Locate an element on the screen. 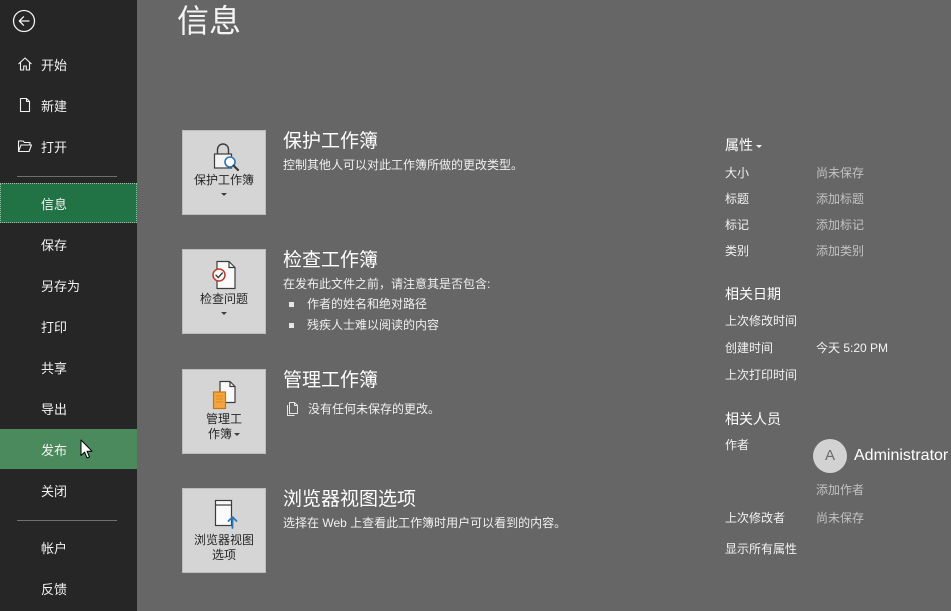  tile-label: 保护工作簿 is located at coordinates (224, 184).